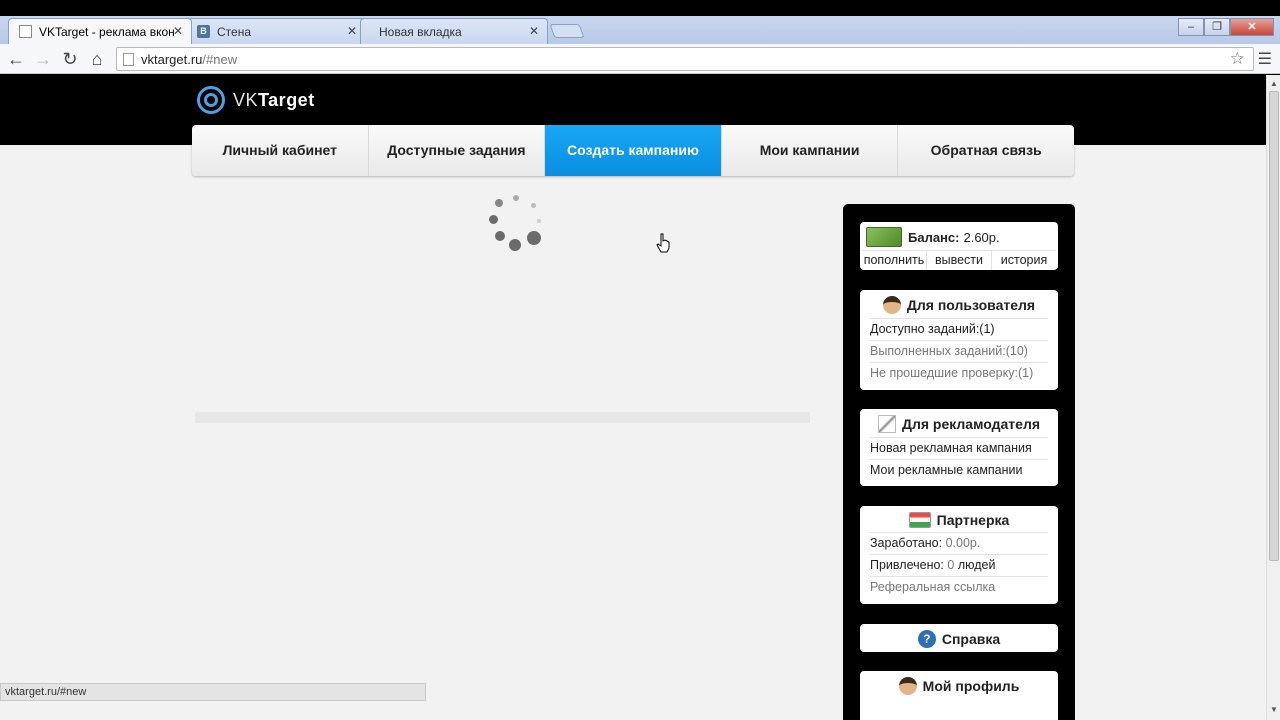 Image resolution: width=1280 pixels, height=720 pixels. Describe the element at coordinates (919, 520) in the screenshot. I see `partner-icon` at that location.